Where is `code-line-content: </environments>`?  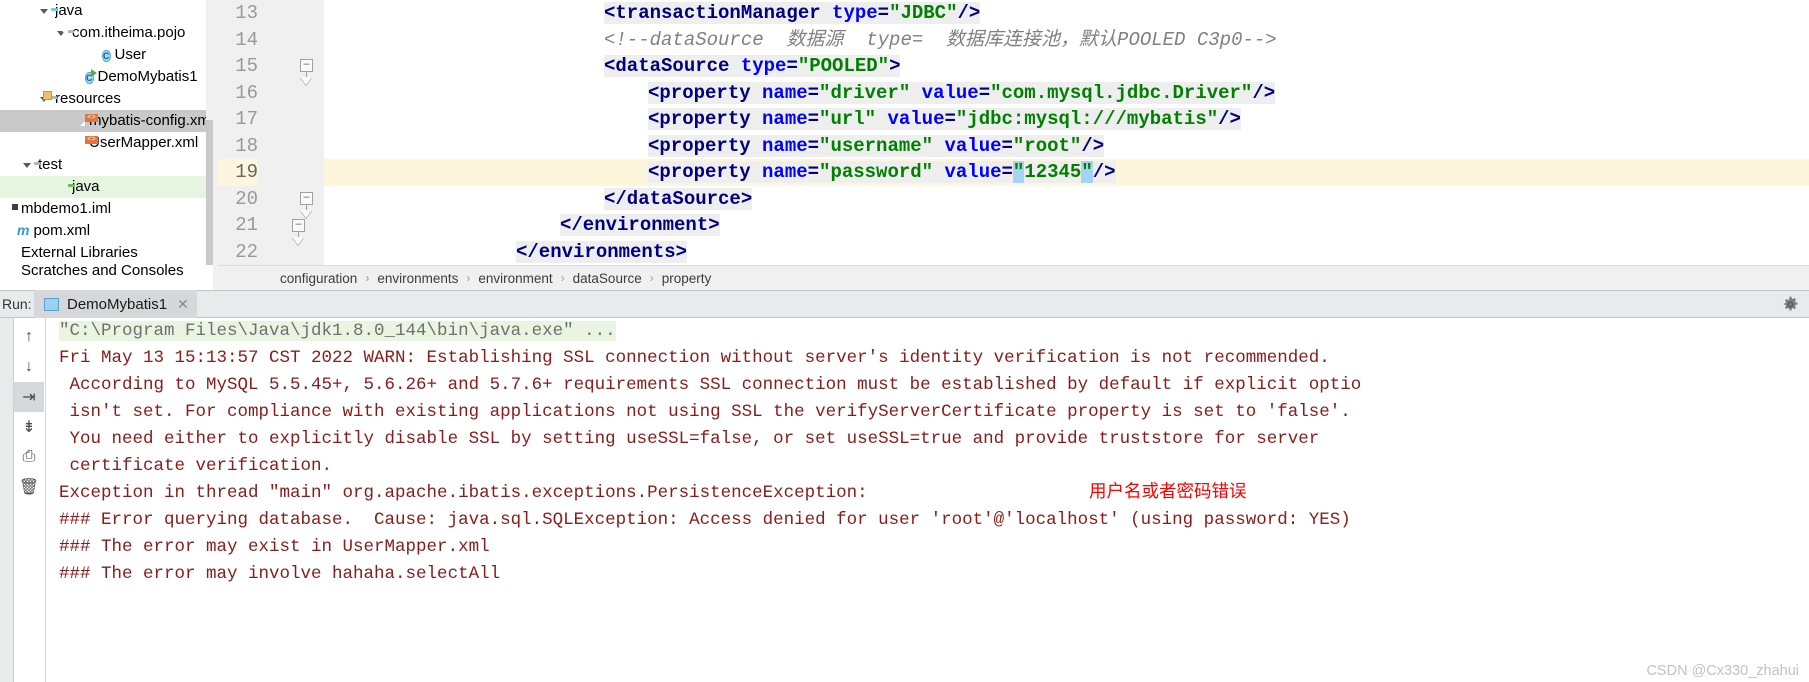 code-line-content: </environments> is located at coordinates (602, 251).